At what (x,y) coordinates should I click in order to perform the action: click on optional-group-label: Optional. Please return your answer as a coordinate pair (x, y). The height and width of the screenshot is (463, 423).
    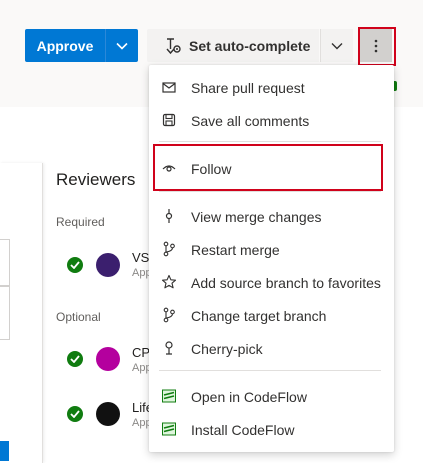
    Looking at the image, I should click on (78, 317).